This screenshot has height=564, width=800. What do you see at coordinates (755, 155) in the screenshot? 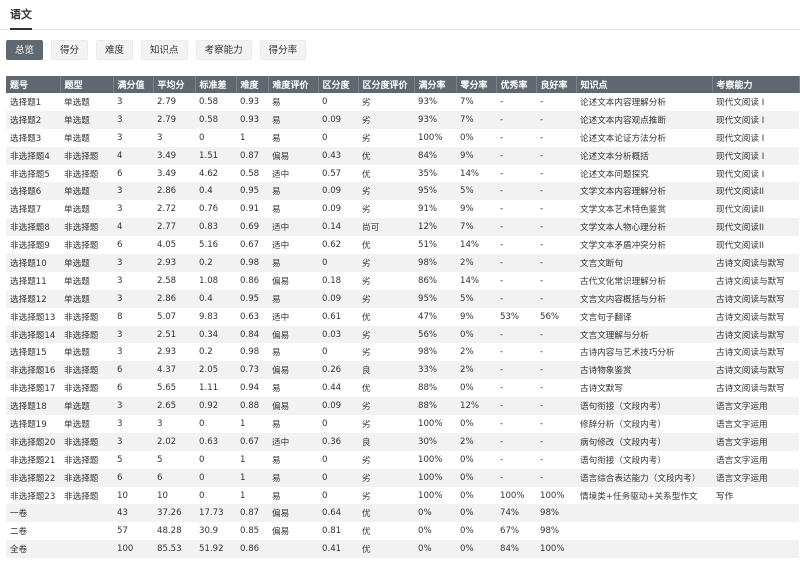
I see `table-cell: 现代文阅读 I` at bounding box center [755, 155].